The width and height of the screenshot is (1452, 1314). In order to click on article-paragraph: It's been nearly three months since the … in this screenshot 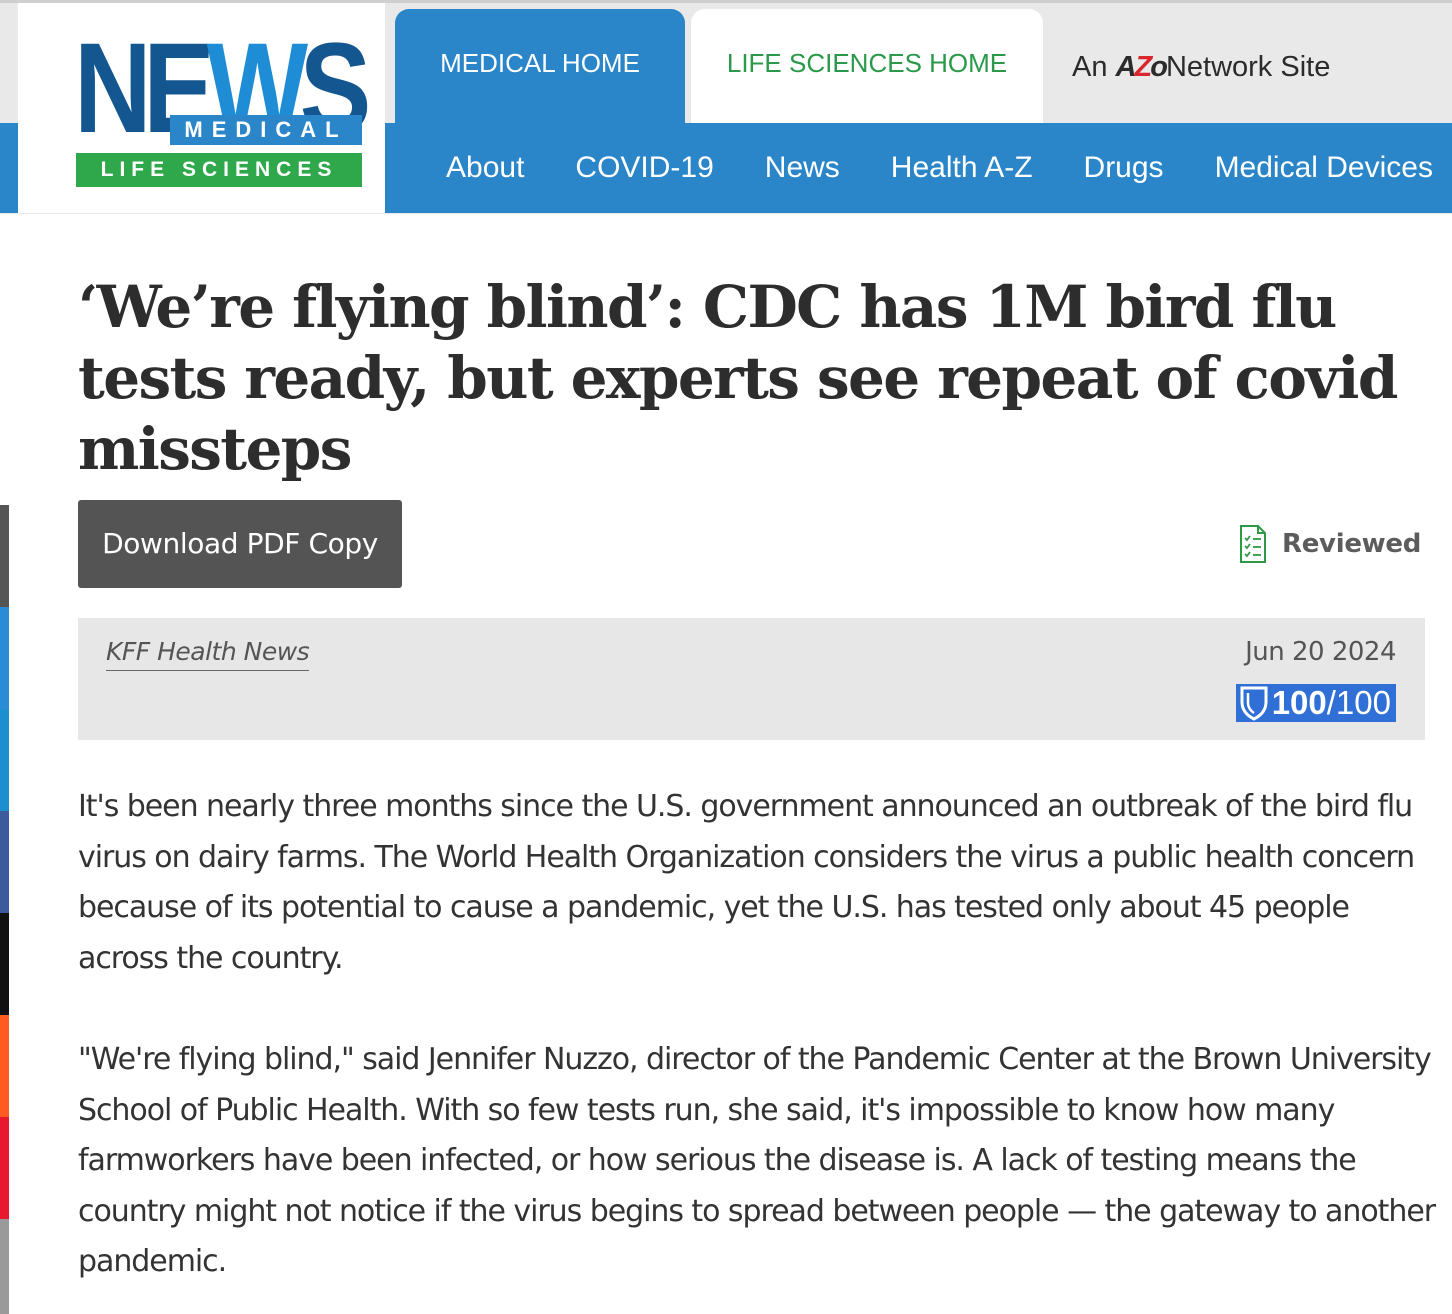, I will do `click(746, 882)`.